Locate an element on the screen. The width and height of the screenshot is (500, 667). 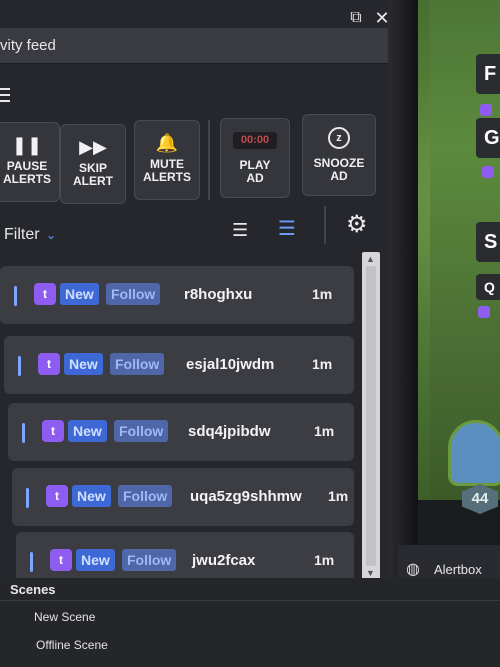
play-ad-label-2: AD is located at coordinates (255, 177).